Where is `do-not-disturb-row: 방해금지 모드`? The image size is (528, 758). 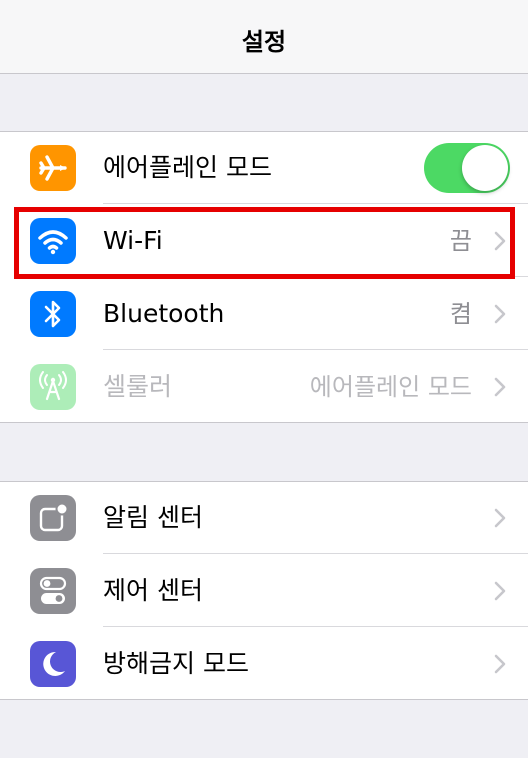
do-not-disturb-row: 방해금지 모드 is located at coordinates (264, 664).